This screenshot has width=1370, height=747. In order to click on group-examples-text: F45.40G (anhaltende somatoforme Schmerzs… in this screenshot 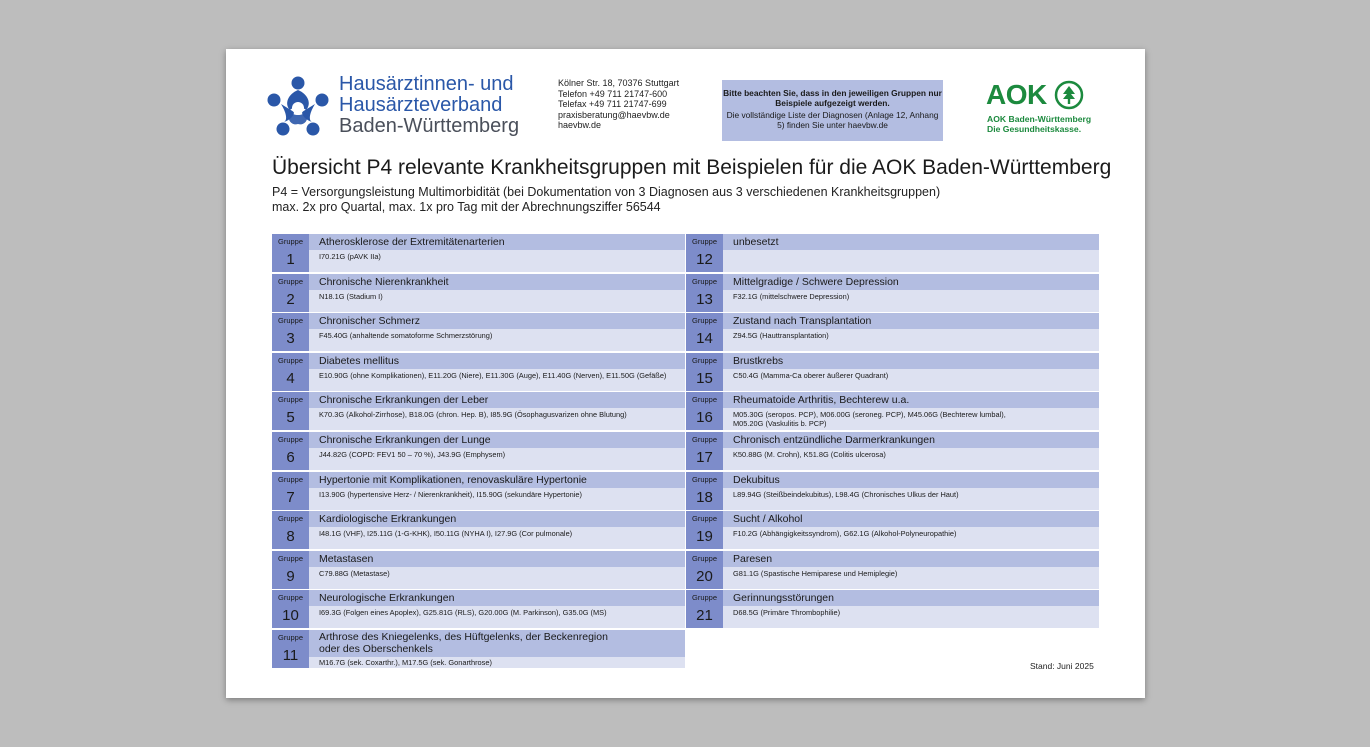, I will do `click(406, 336)`.